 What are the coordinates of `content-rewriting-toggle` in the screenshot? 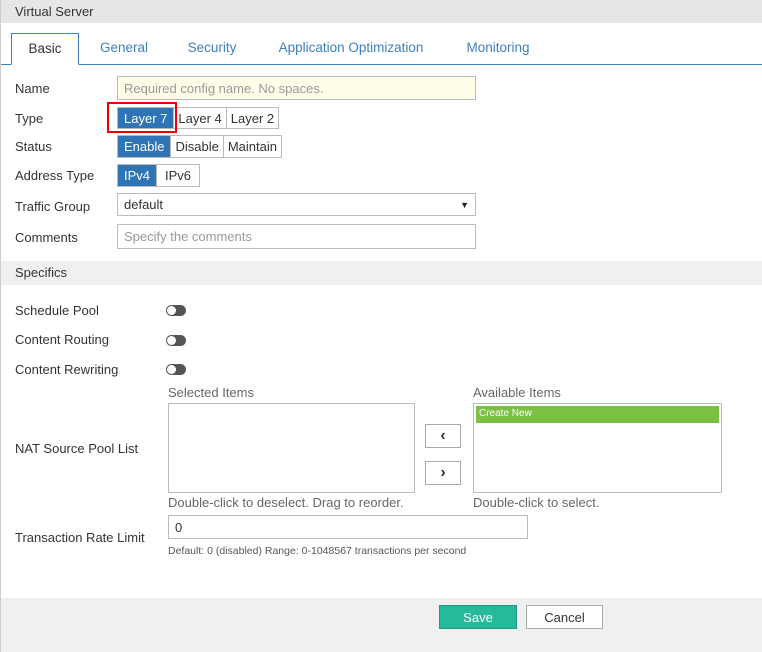 It's located at (176, 369).